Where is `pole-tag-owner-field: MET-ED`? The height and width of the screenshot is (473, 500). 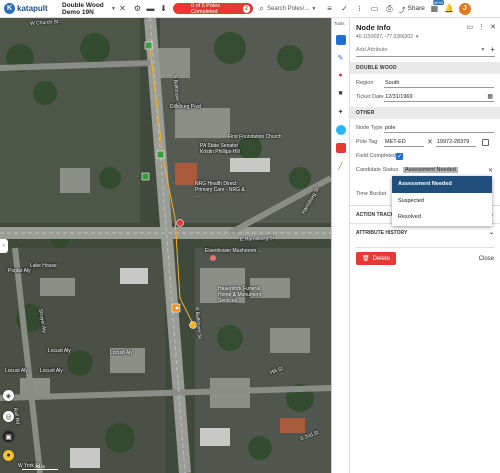 pole-tag-owner-field: MET-ED is located at coordinates (404, 142).